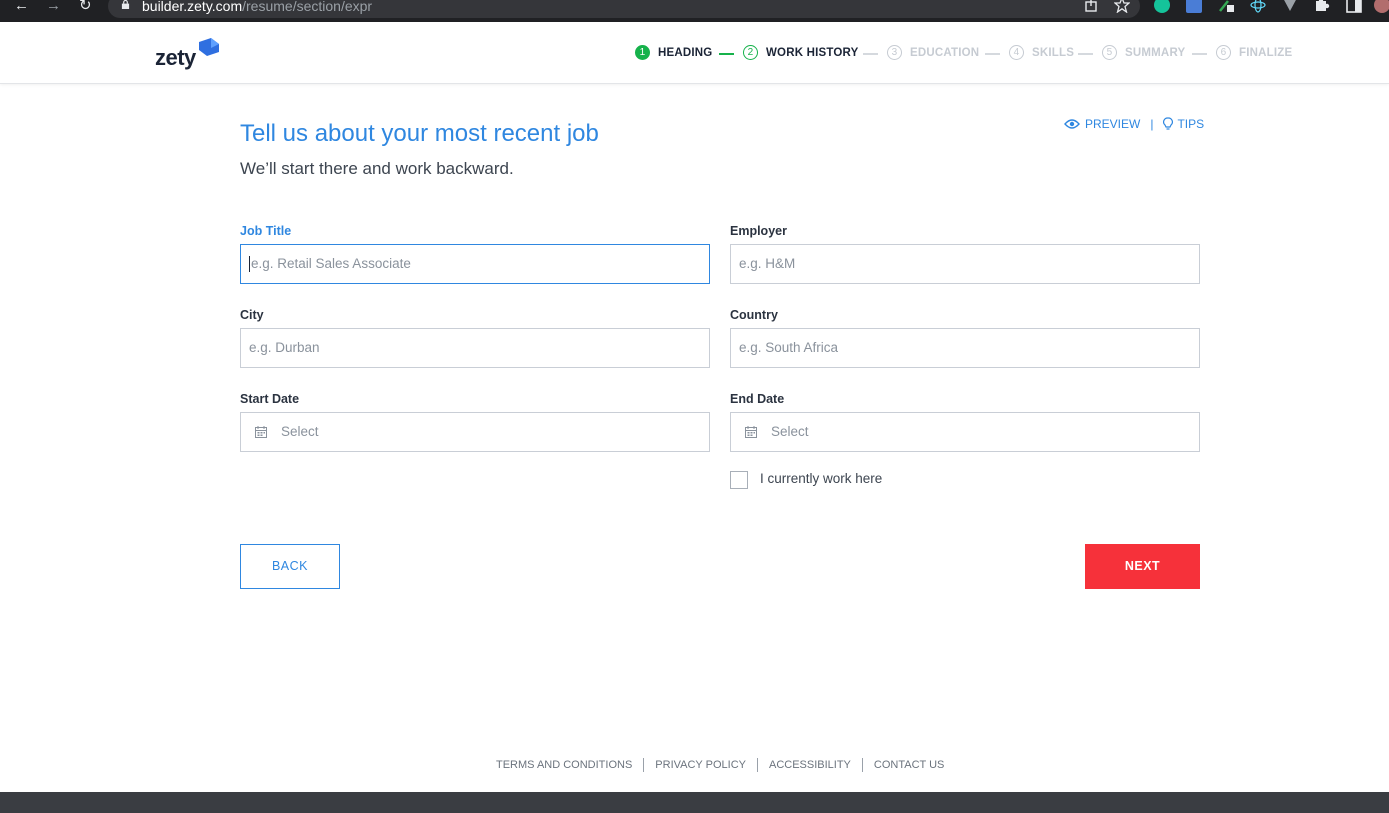 The height and width of the screenshot is (813, 1389). Describe the element at coordinates (1223, 52) in the screenshot. I see `step-number: 6` at that location.